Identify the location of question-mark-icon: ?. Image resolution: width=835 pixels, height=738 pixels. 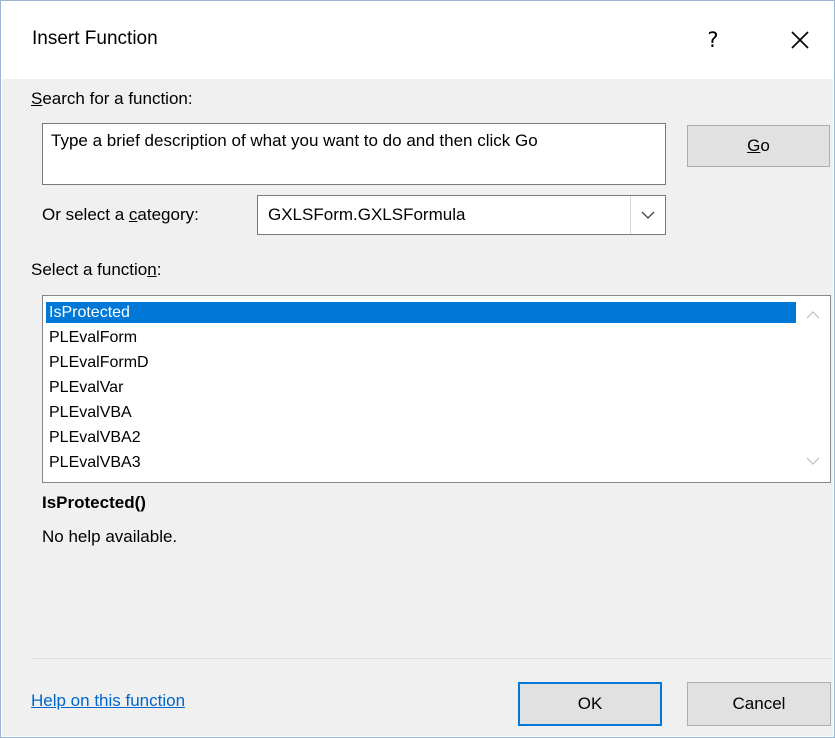
(713, 40).